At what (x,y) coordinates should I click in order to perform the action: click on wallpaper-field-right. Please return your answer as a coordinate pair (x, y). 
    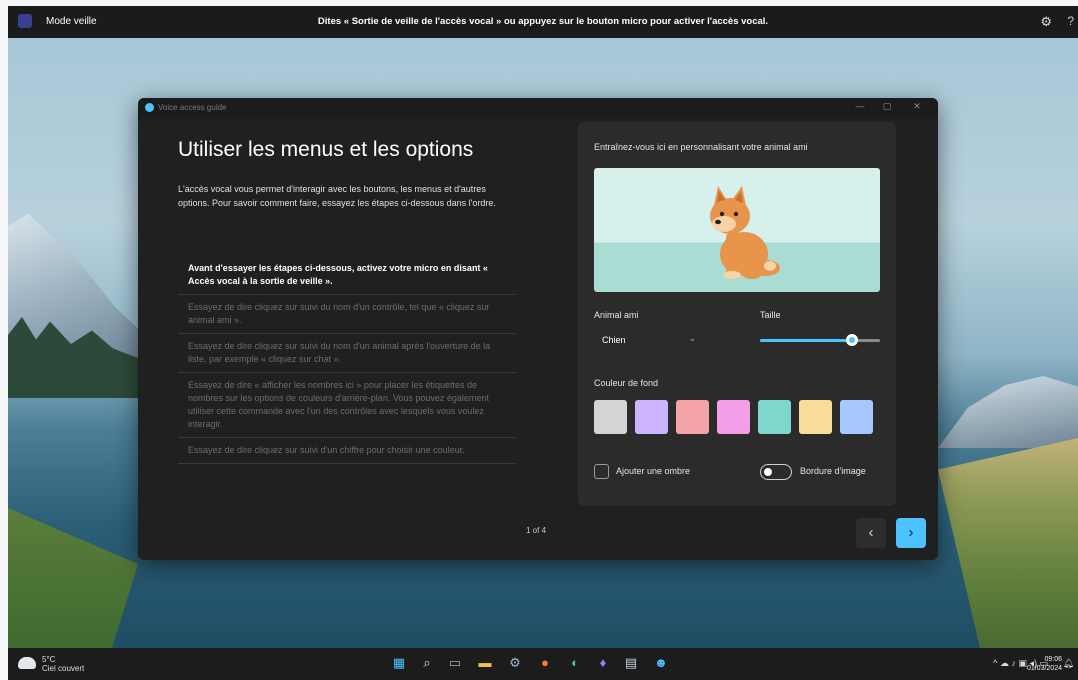
    Looking at the image, I should click on (1008, 543).